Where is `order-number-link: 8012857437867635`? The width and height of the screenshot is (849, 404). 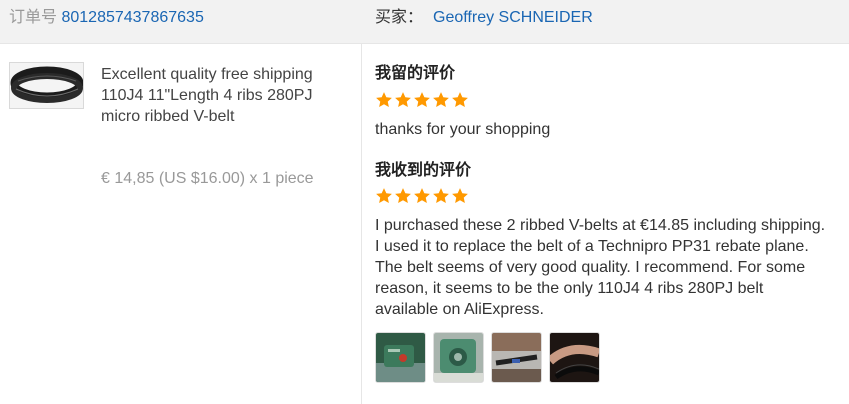
order-number-link: 8012857437867635 is located at coordinates (132, 17).